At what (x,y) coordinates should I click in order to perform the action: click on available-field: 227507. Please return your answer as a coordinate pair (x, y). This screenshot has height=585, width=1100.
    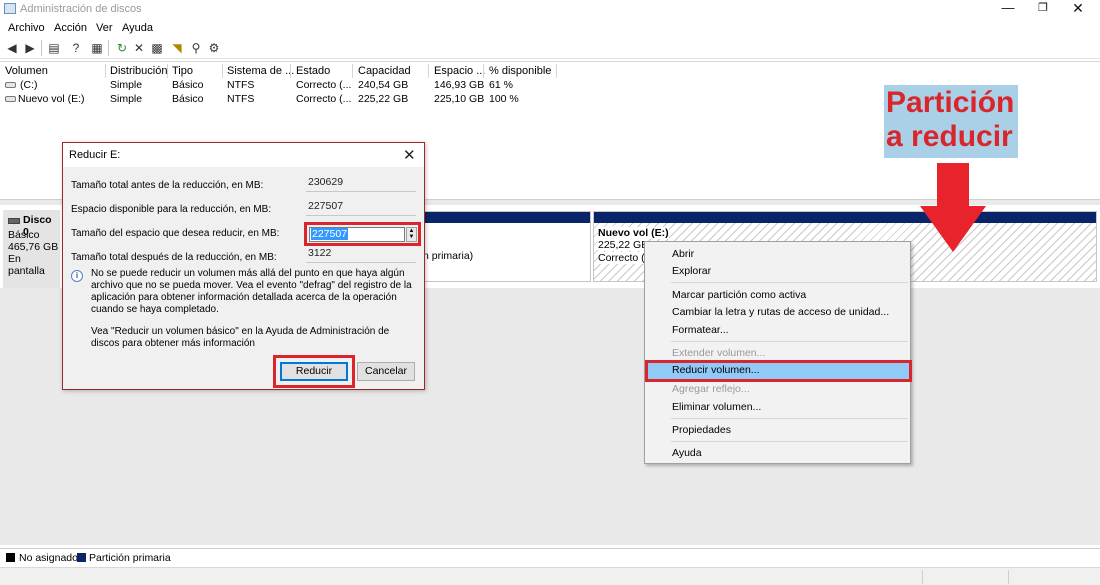
    Looking at the image, I should click on (361, 208).